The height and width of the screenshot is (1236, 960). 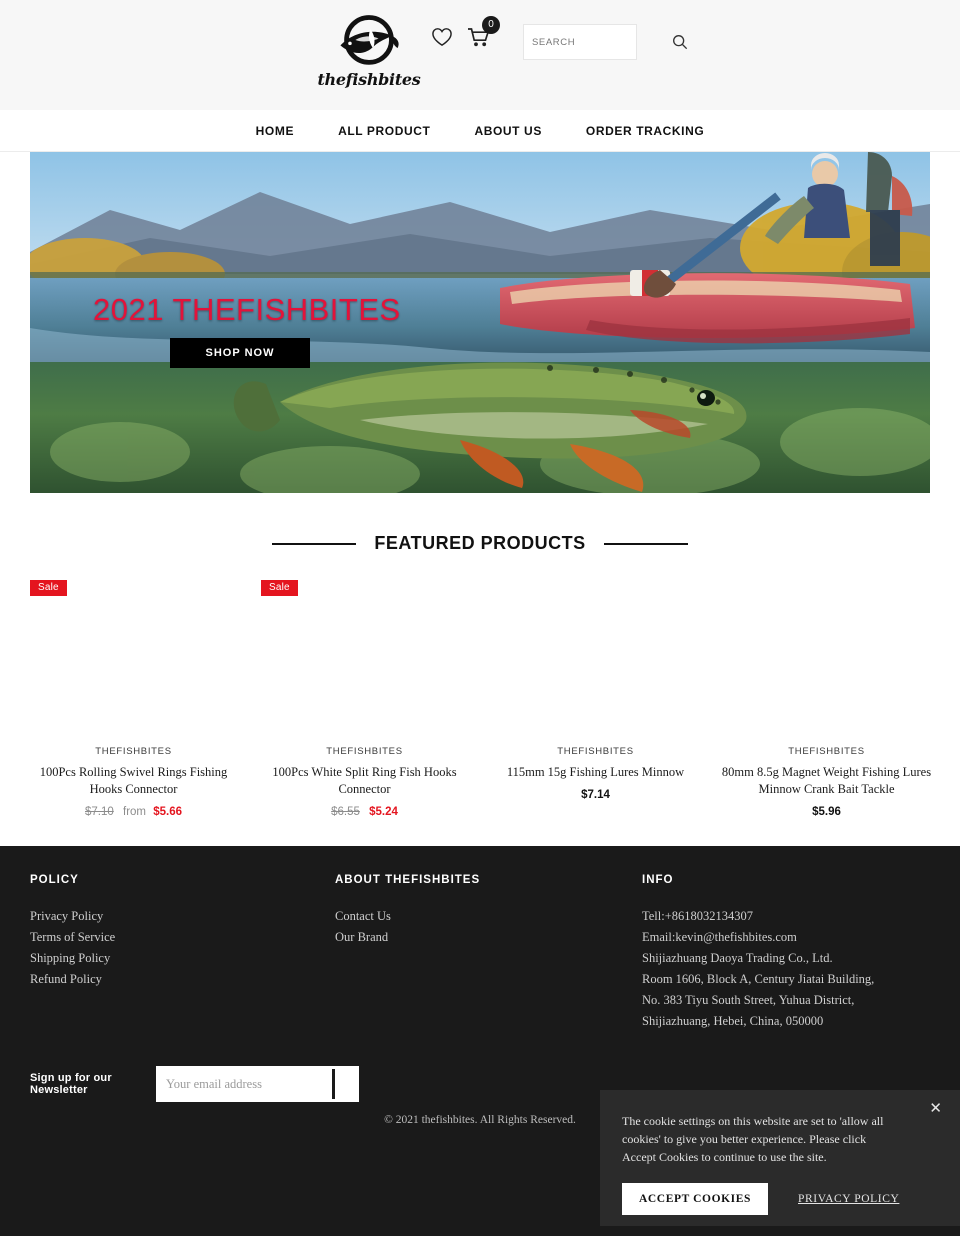 I want to click on product-price: $5.96, so click(x=826, y=812).